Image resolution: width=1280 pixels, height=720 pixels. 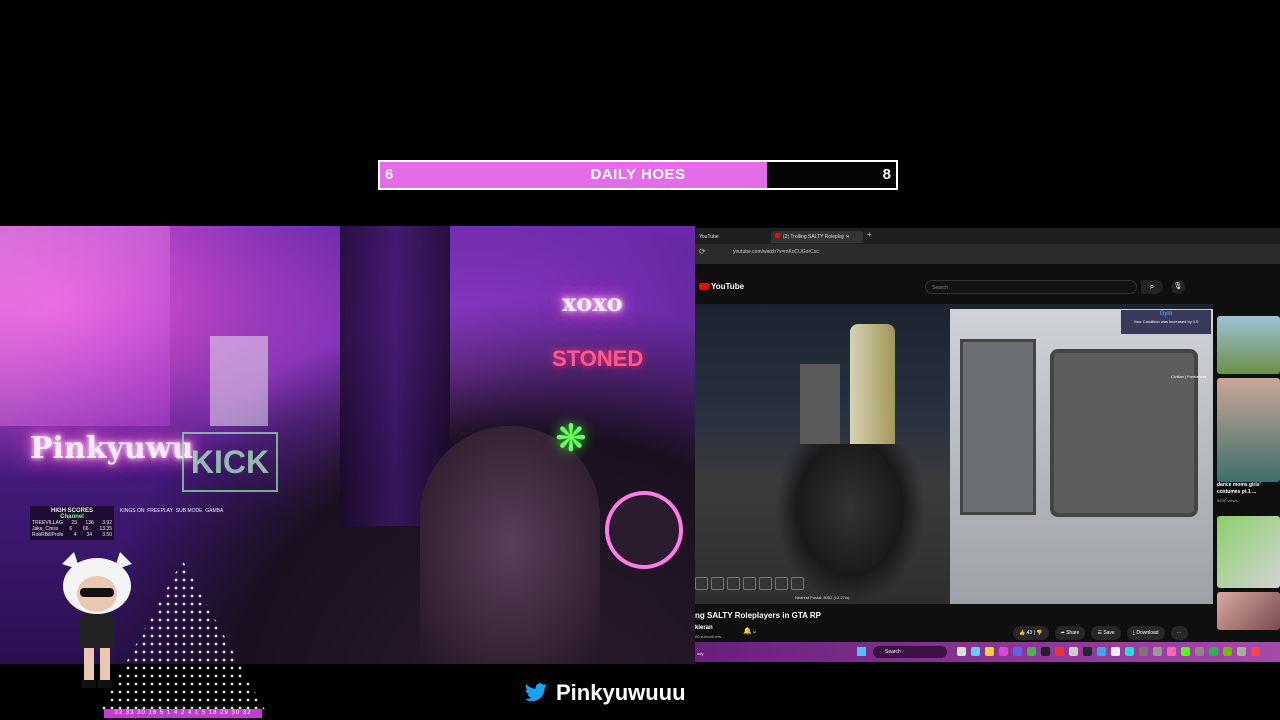 I want to click on oxygen-icon, so click(x=797, y=583).